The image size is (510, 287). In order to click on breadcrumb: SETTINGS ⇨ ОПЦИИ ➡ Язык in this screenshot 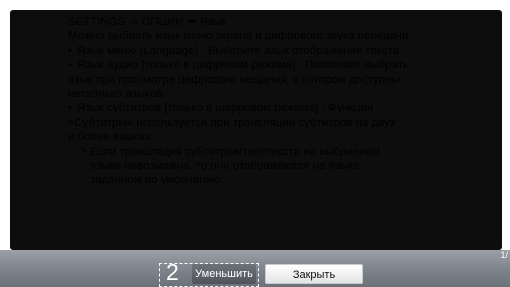, I will do `click(147, 22)`.